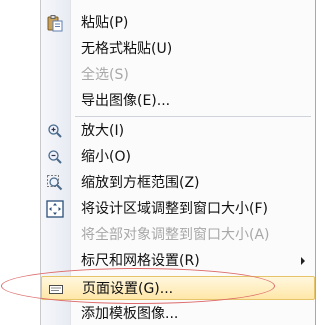 Image resolution: width=325 pixels, height=325 pixels. Describe the element at coordinates (105, 75) in the screenshot. I see `menu-item-label: 全选(S)` at that location.